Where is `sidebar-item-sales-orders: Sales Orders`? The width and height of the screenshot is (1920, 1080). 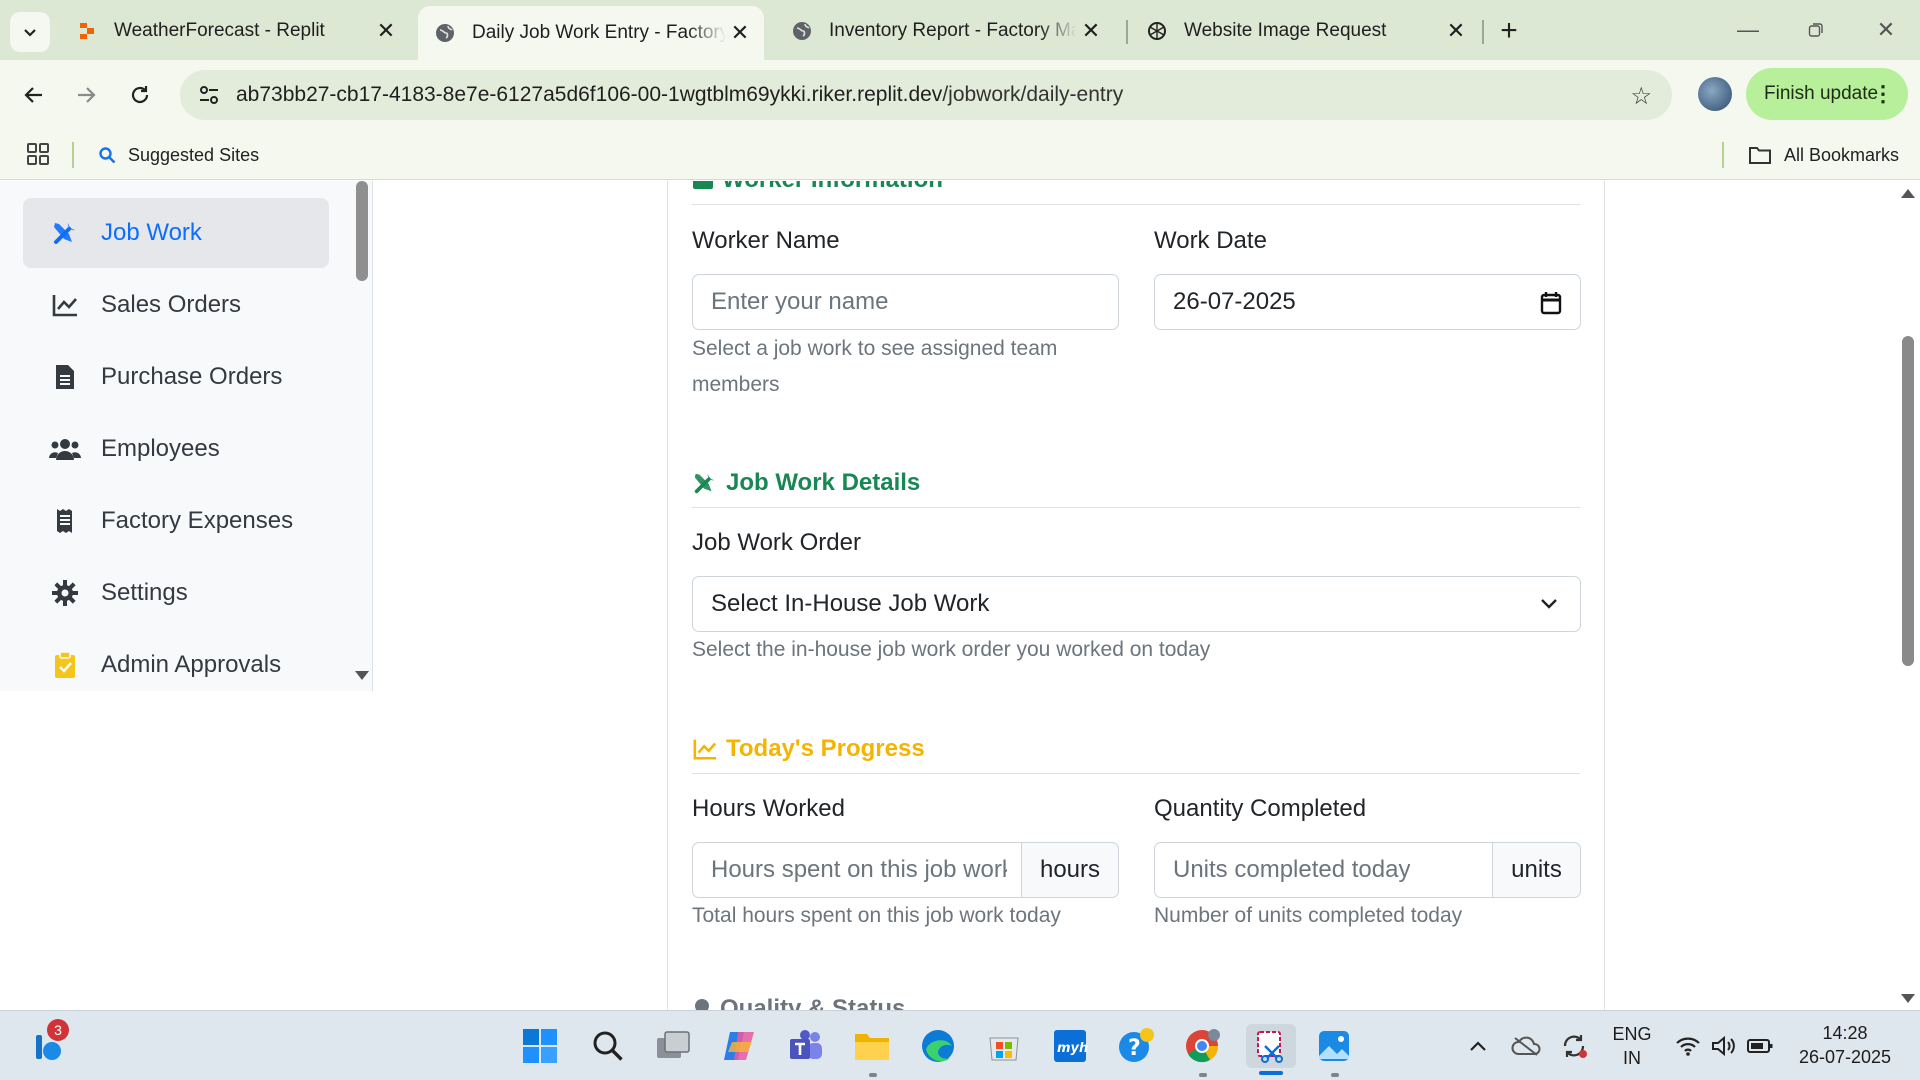
sidebar-item-sales-orders: Sales Orders is located at coordinates (176, 305).